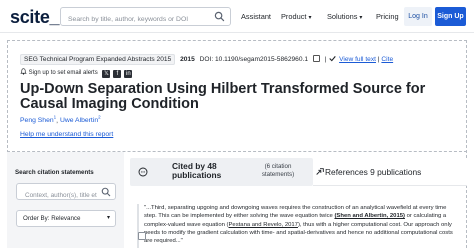  Describe the element at coordinates (138, 226) in the screenshot. I see `quote-bar` at that location.